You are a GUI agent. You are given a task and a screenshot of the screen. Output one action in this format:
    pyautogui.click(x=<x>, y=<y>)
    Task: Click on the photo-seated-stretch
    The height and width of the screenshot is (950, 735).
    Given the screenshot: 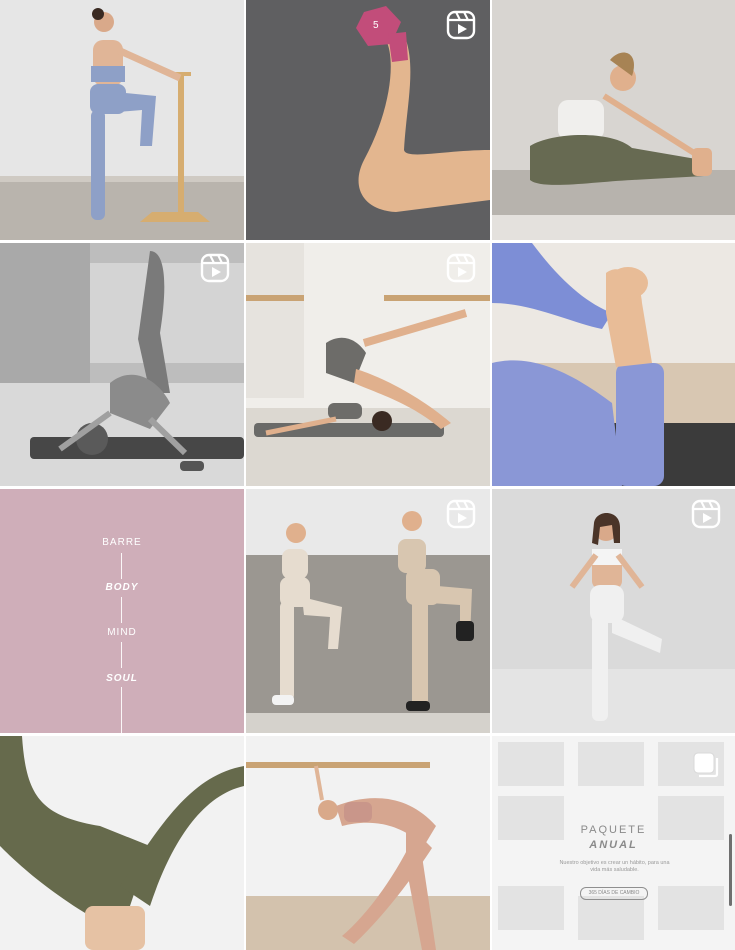 What is the action you would take?
    pyautogui.click(x=613, y=120)
    